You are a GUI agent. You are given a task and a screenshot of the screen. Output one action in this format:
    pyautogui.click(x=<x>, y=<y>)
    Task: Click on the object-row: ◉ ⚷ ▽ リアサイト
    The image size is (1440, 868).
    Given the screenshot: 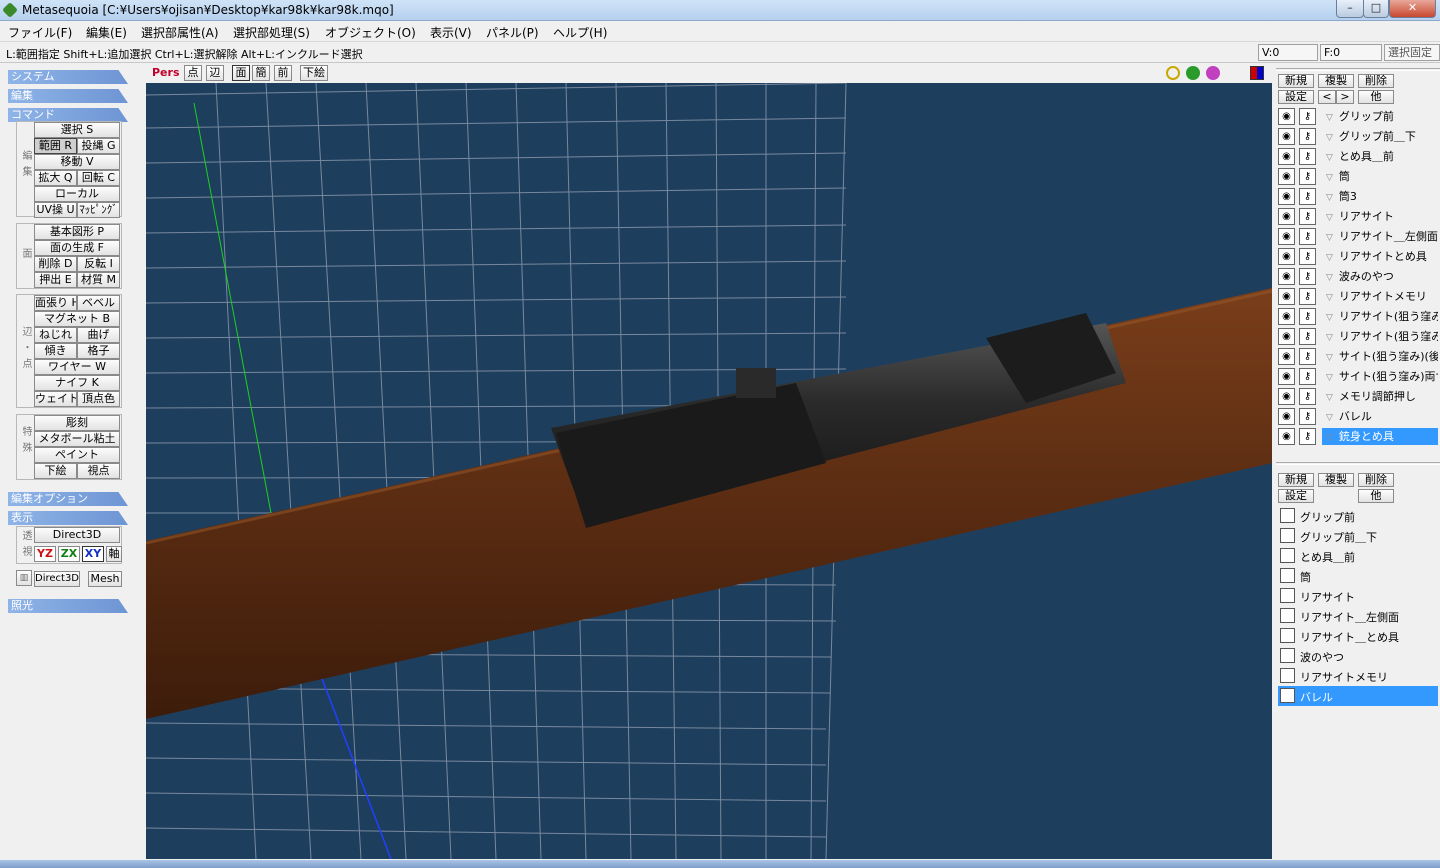 What is the action you would take?
    pyautogui.click(x=1358, y=216)
    